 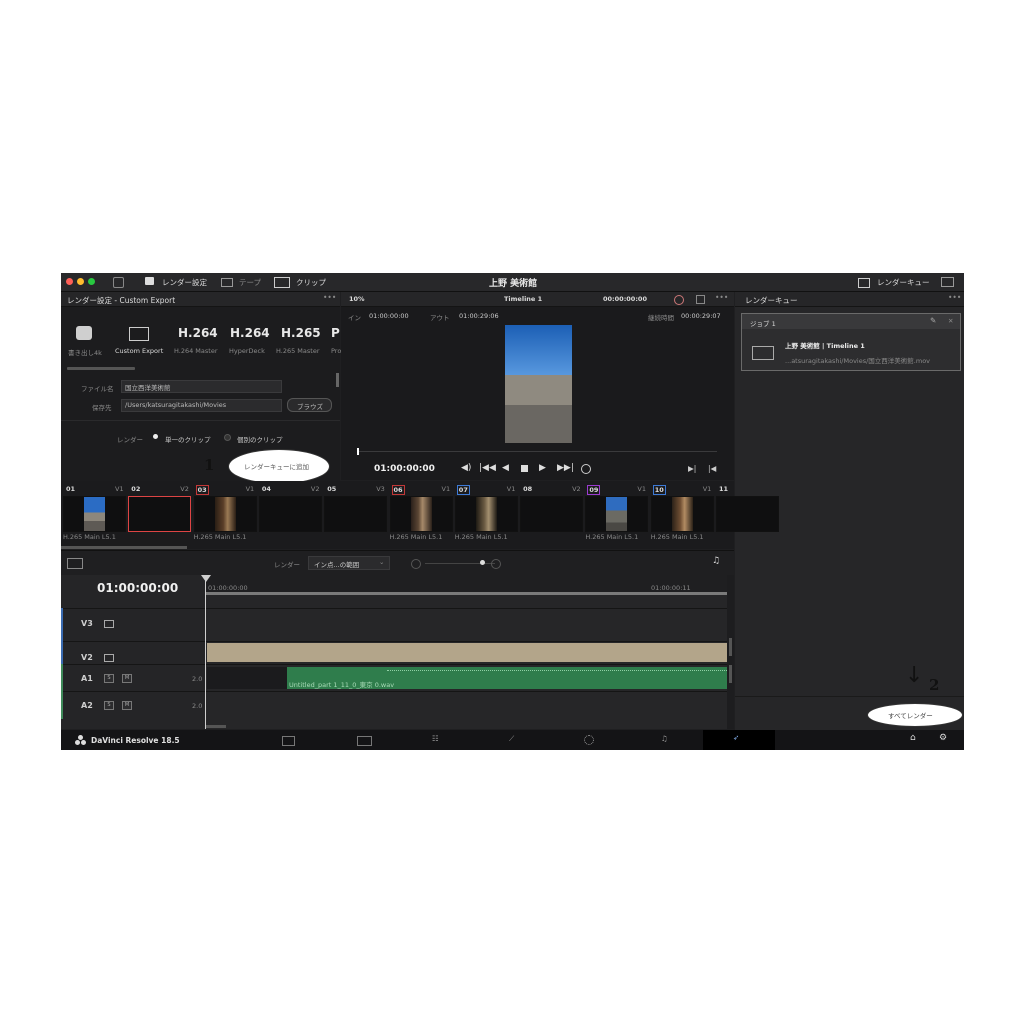 I want to click on playhead-handle-icon, so click(x=206, y=578).